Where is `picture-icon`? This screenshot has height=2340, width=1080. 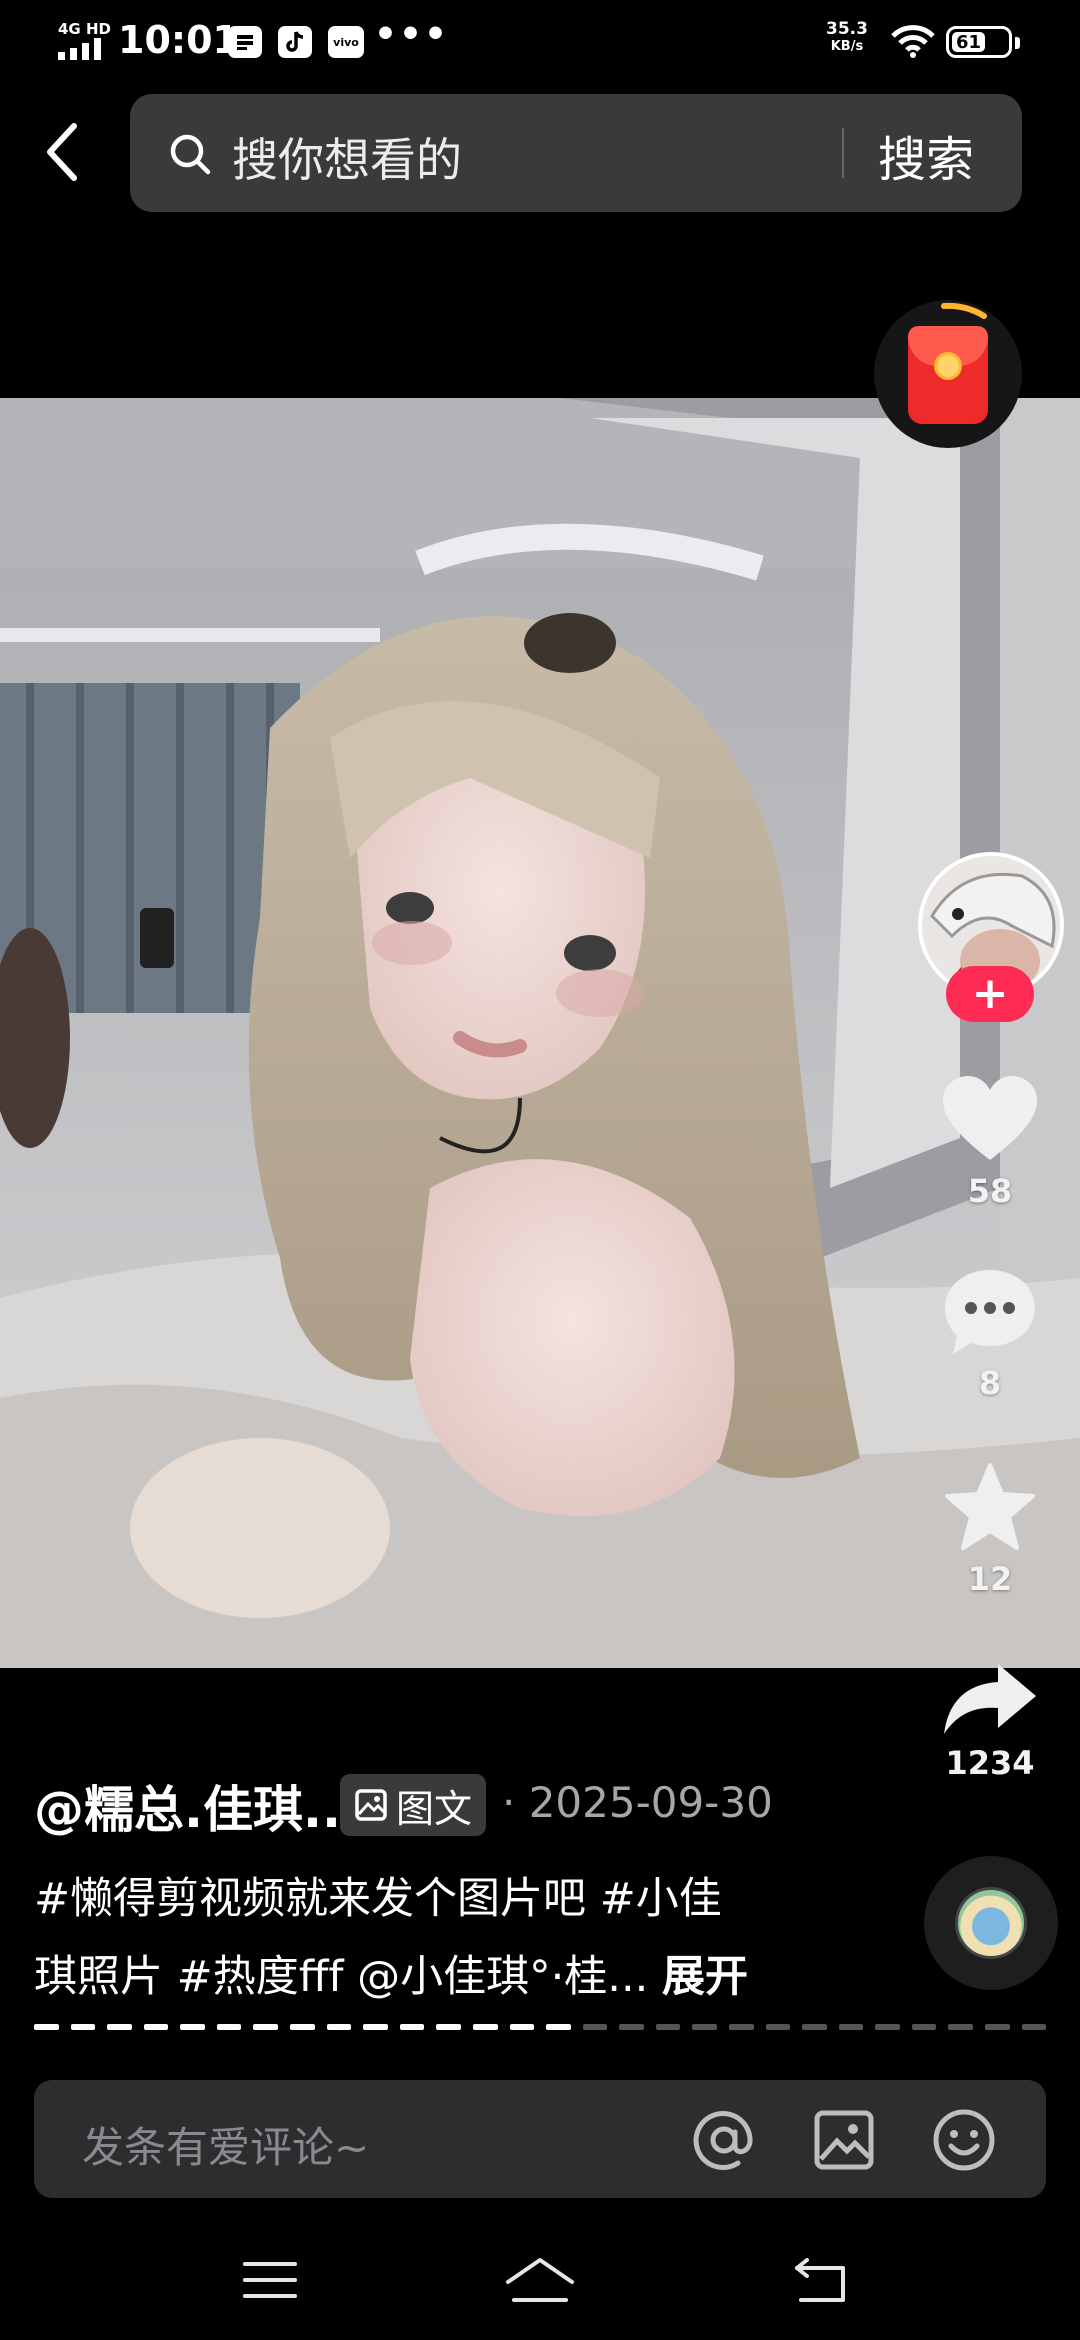 picture-icon is located at coordinates (844, 2140).